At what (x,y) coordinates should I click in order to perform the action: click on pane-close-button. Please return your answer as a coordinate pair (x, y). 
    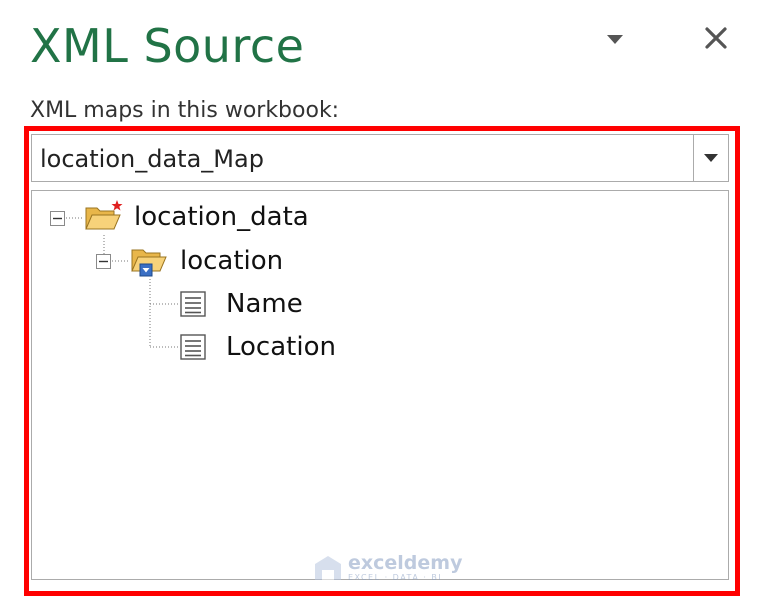
    Looking at the image, I should click on (716, 38).